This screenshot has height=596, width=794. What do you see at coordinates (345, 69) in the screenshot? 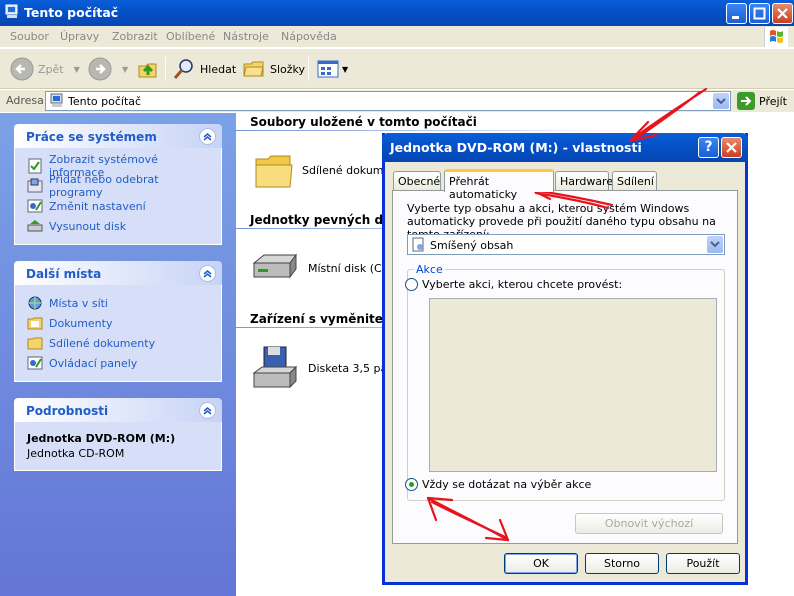
I see `views-dropdown-icon: ▼` at bounding box center [345, 69].